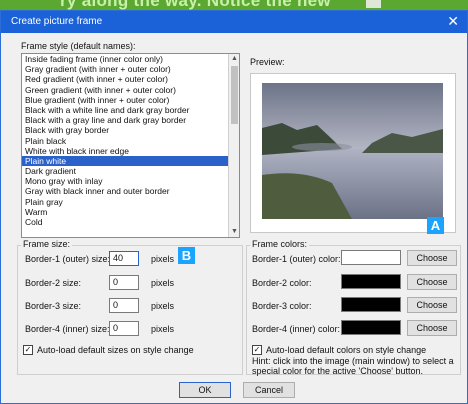 The height and width of the screenshot is (404, 468). I want to click on border2-unit: pixels, so click(163, 283).